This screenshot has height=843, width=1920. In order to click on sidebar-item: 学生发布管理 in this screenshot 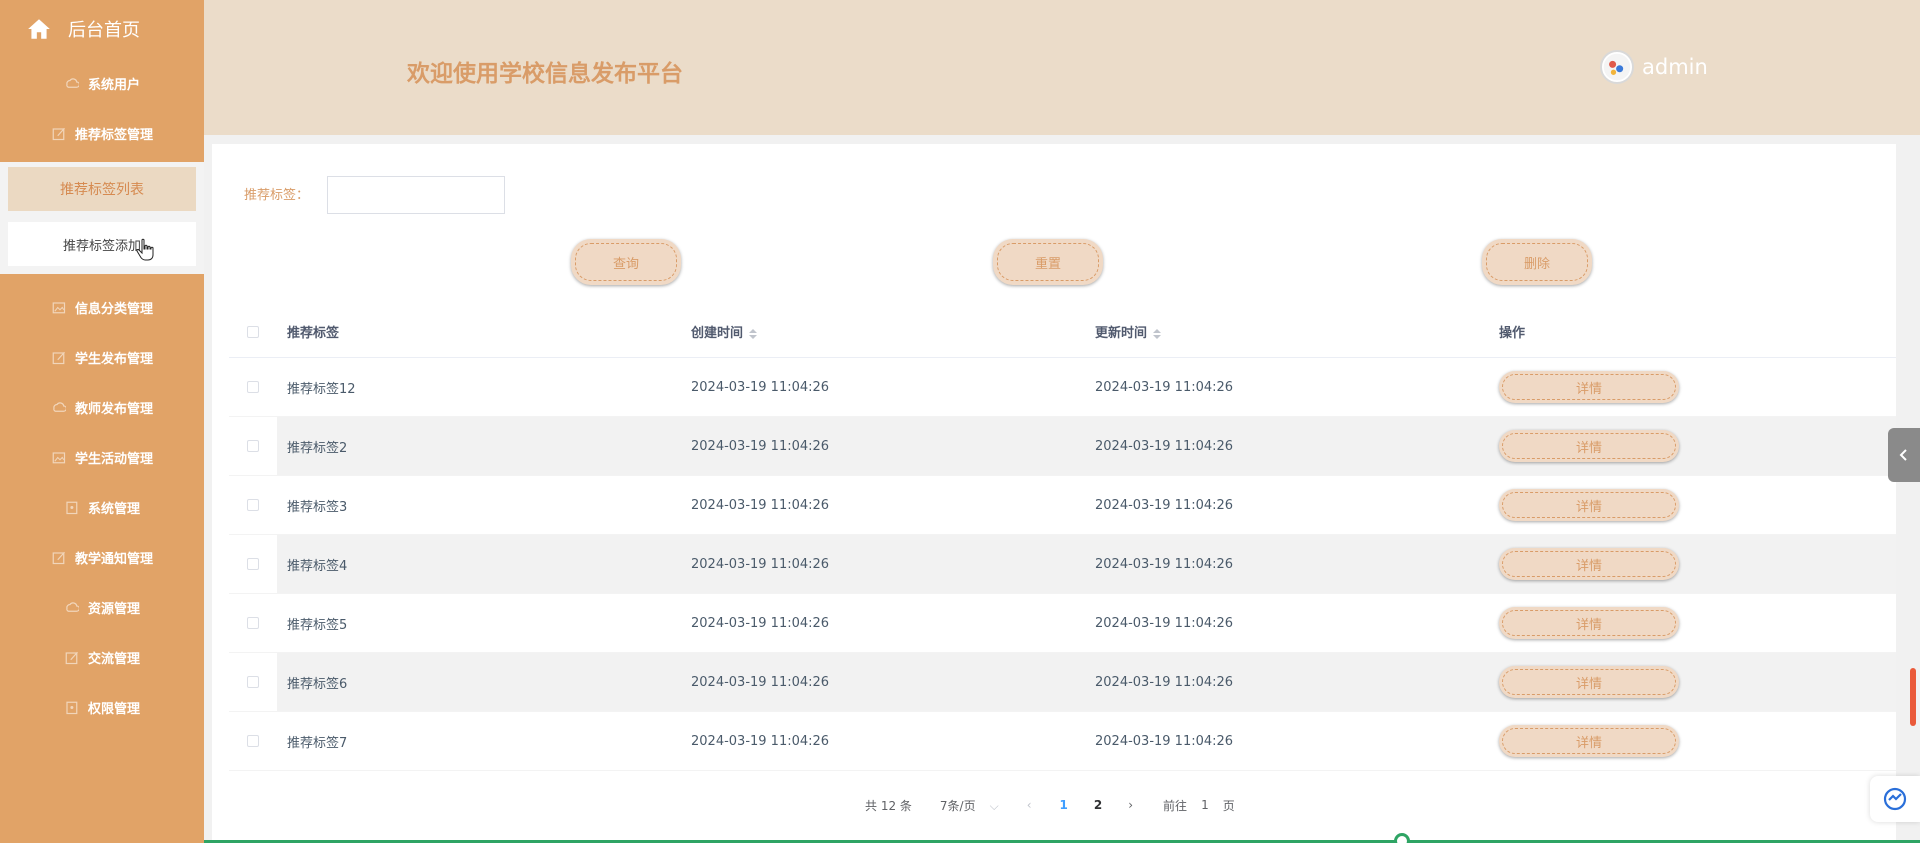, I will do `click(102, 357)`.